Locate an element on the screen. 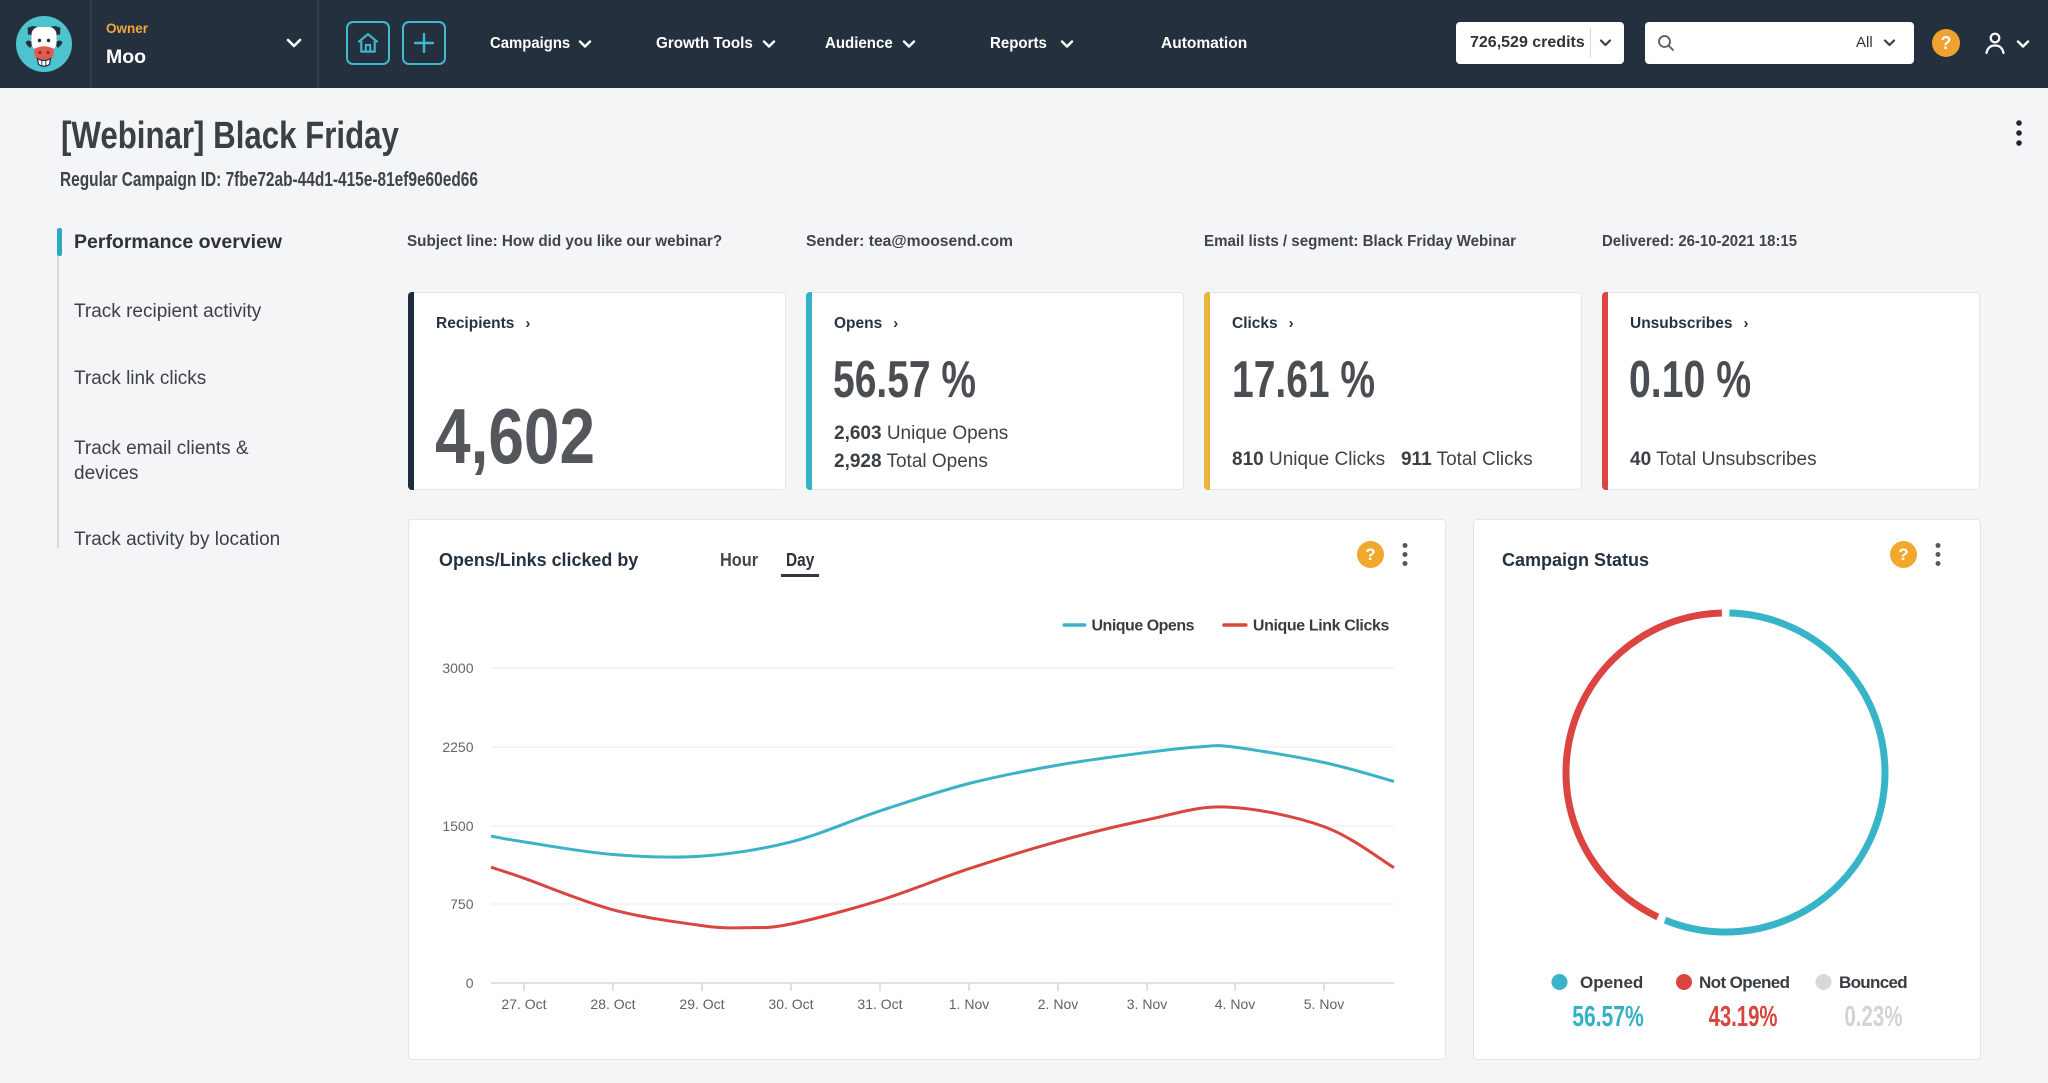  svg-text: 28. Oct is located at coordinates (612, 1004).